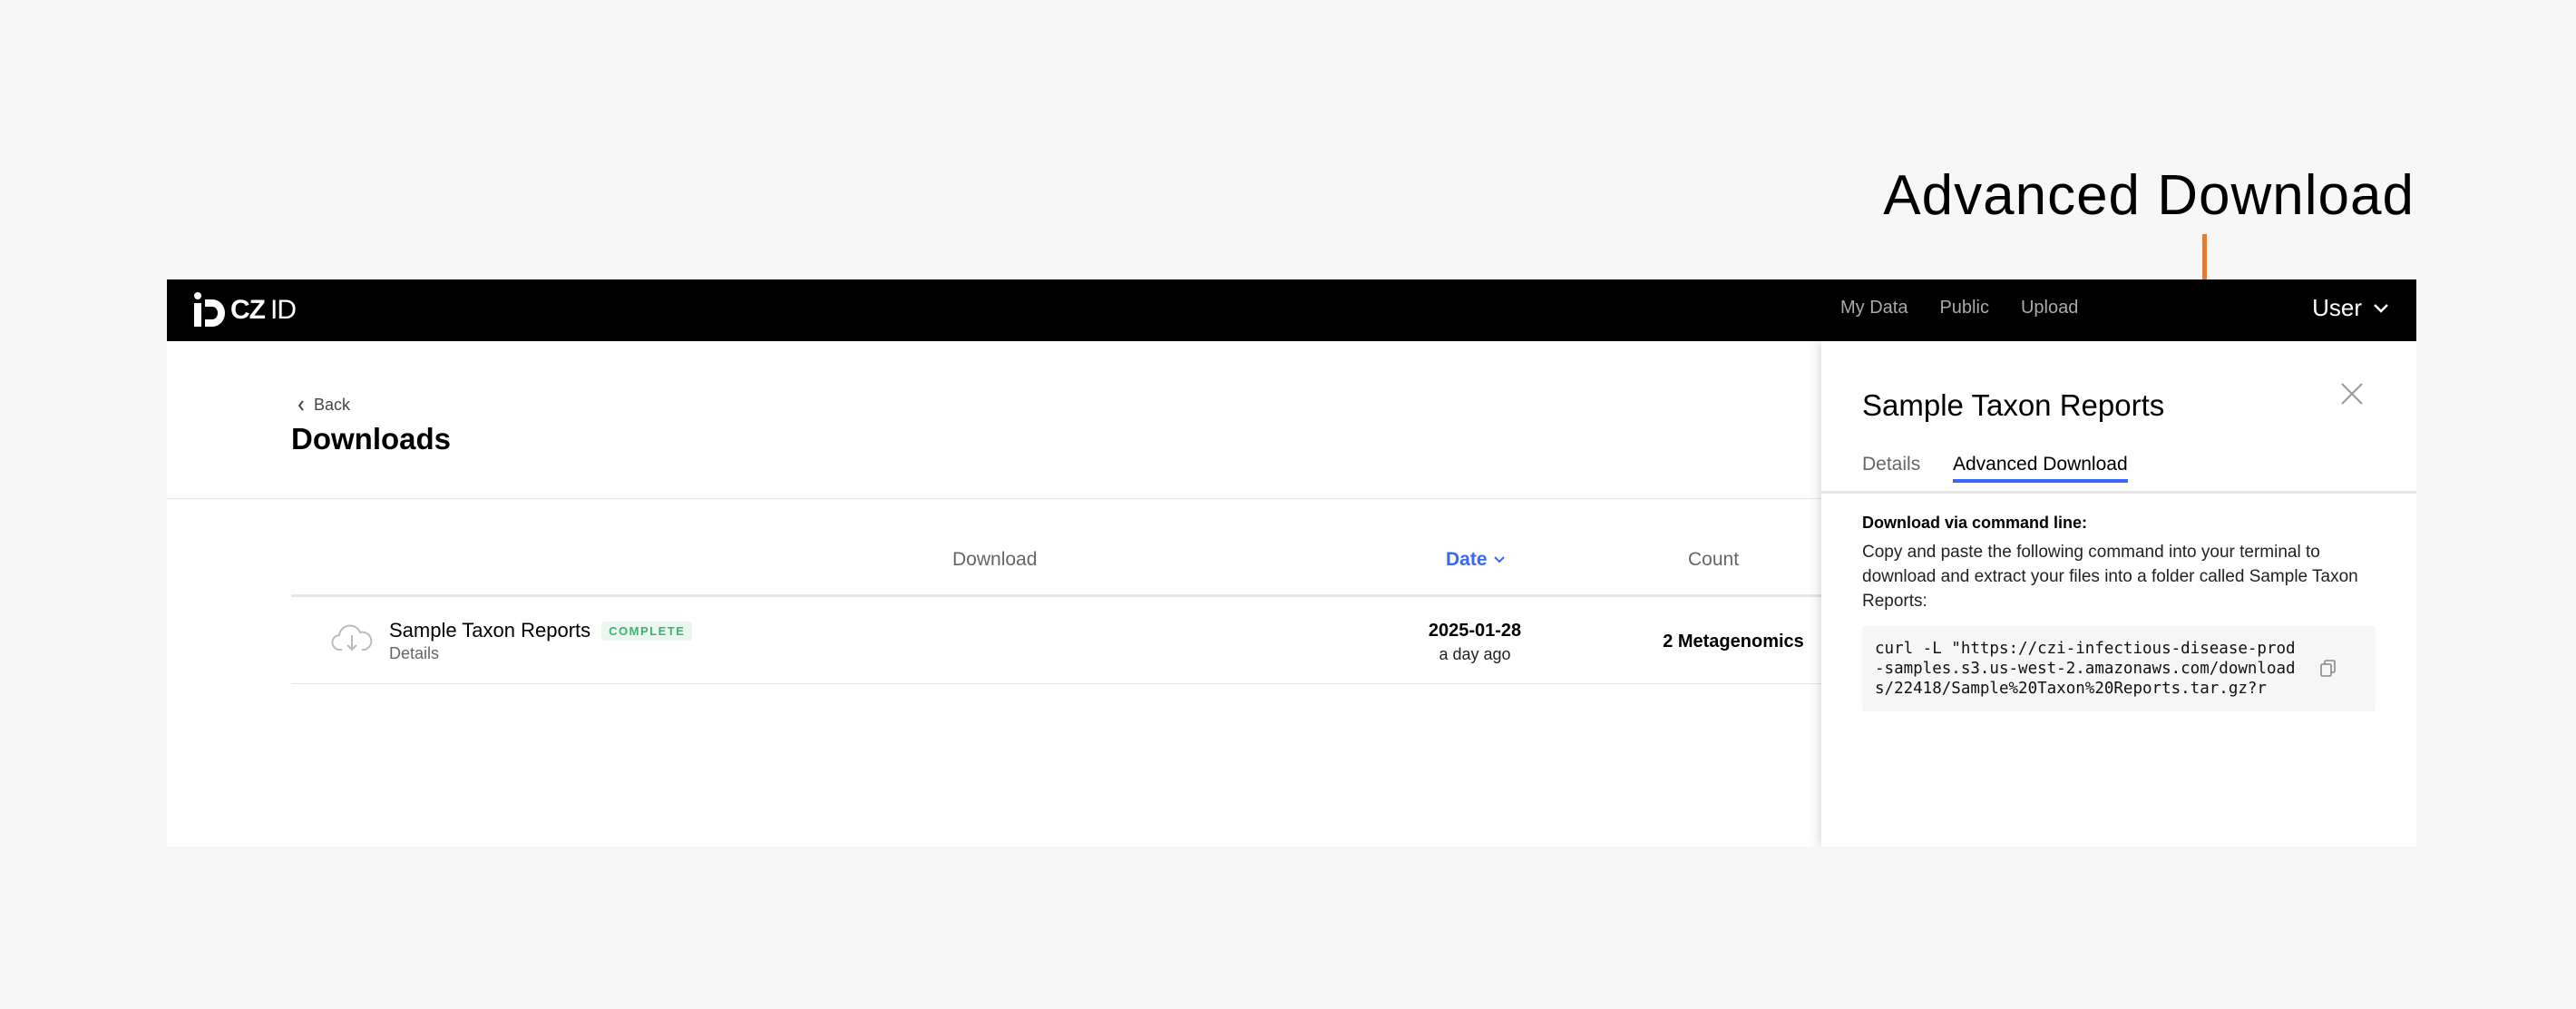 The image size is (2576, 1009). I want to click on chevron-left-icon, so click(301, 405).